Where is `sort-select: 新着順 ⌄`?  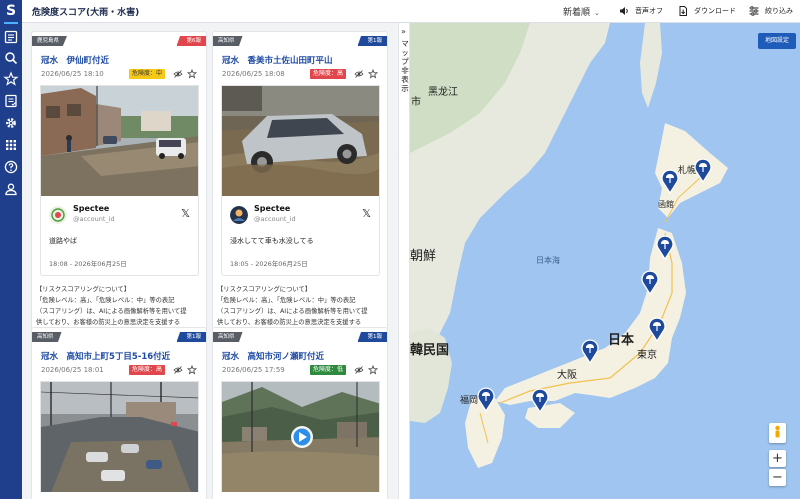
sort-select: 新着順 ⌄ is located at coordinates (581, 11).